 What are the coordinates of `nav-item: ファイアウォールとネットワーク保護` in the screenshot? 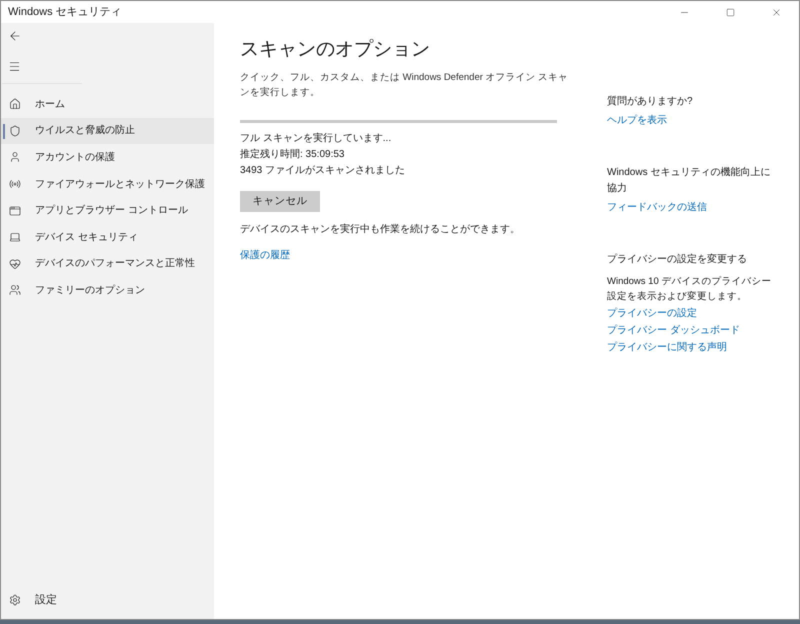 It's located at (107, 184).